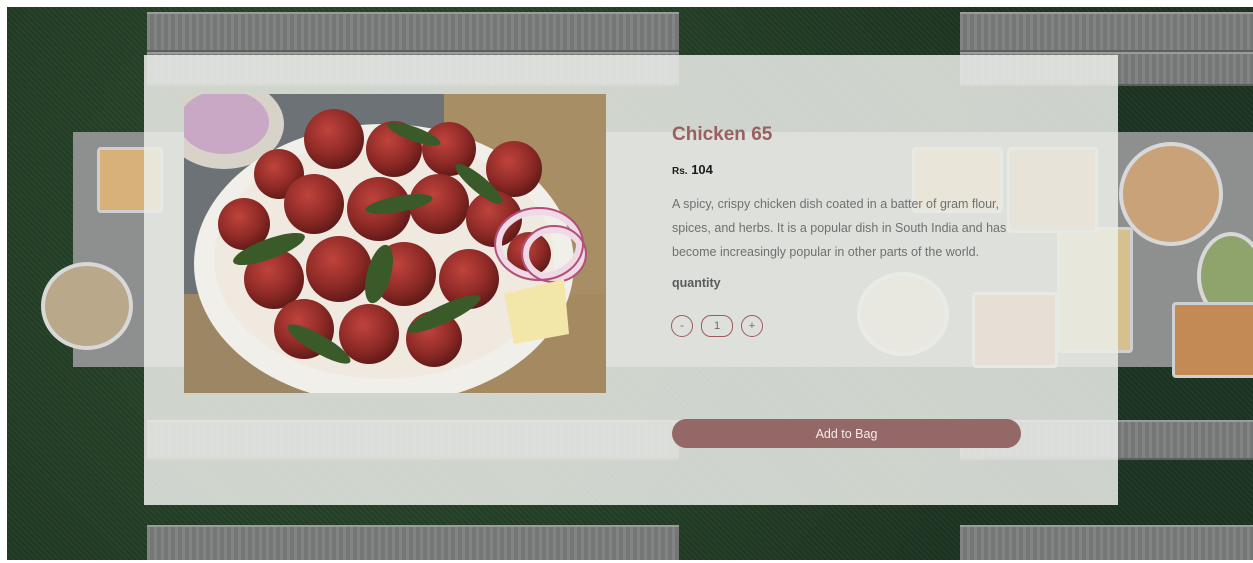  I want to click on decrement-button: -, so click(682, 326).